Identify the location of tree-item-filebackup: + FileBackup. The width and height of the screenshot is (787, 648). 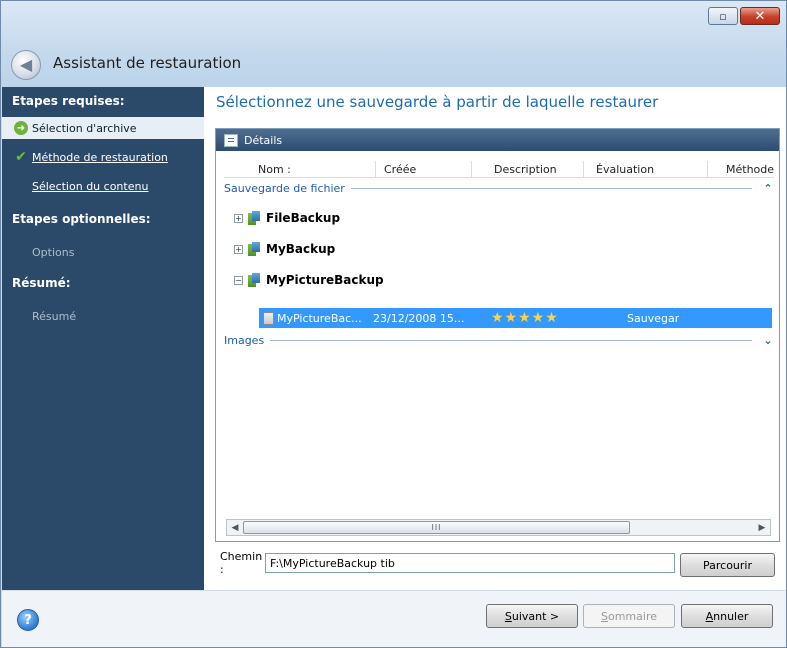
(287, 218).